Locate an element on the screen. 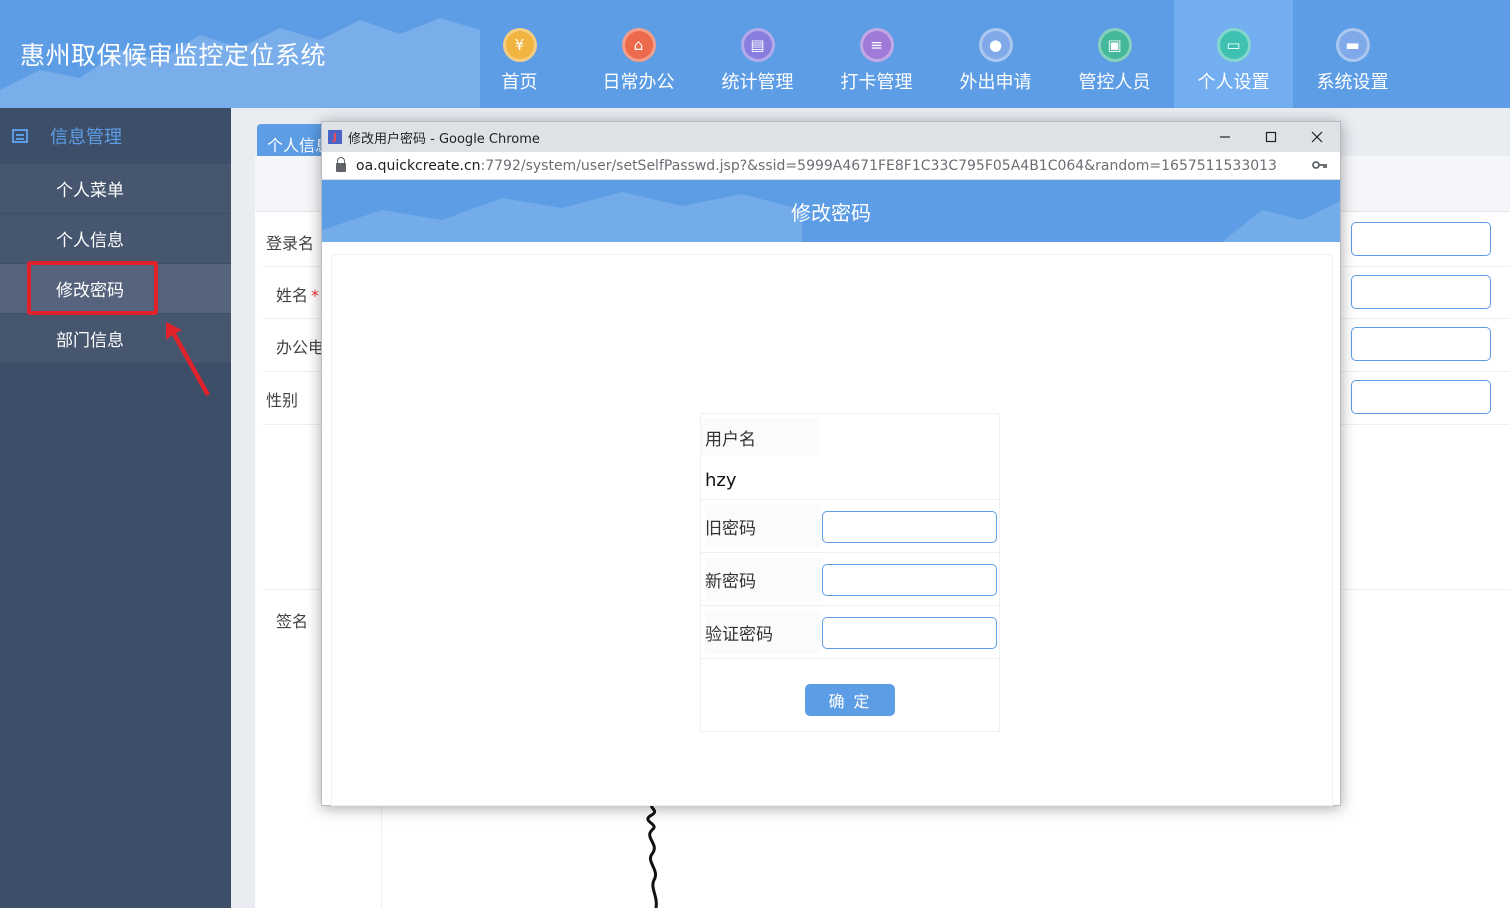  nav-item: ≡ 打卡管理 is located at coordinates (876, 54).